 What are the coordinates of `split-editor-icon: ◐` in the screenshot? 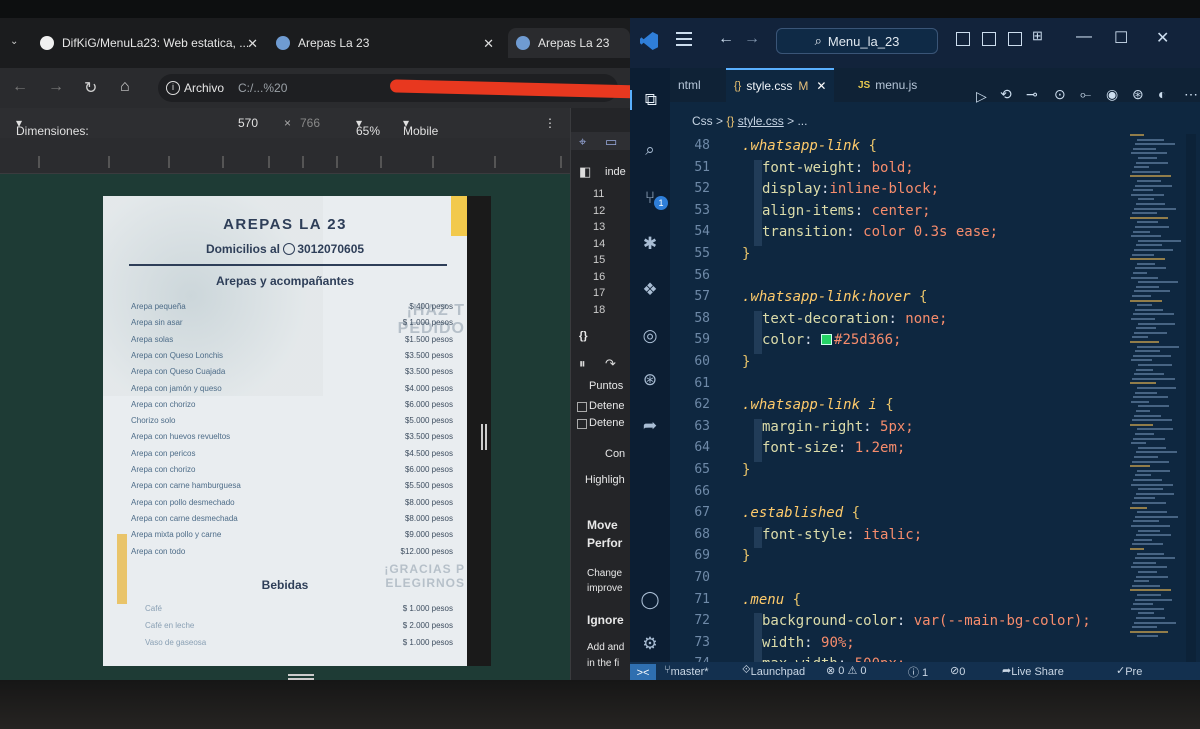 It's located at (1162, 94).